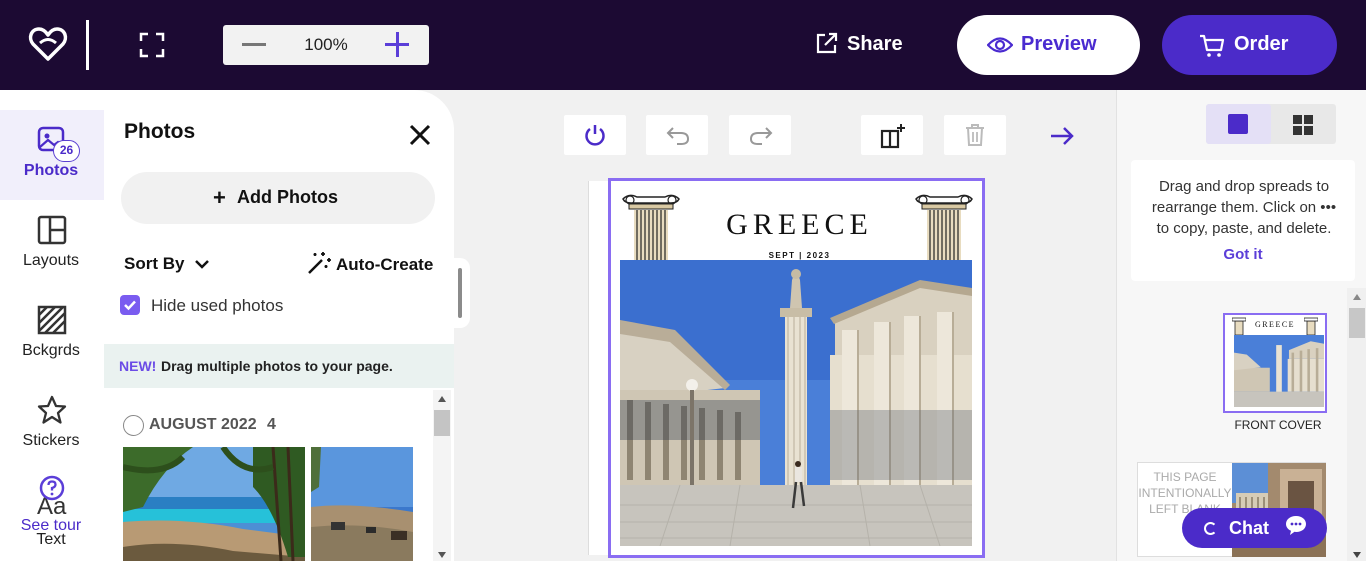  Describe the element at coordinates (51, 440) in the screenshot. I see `rail-label-stickers: Stickers` at that location.